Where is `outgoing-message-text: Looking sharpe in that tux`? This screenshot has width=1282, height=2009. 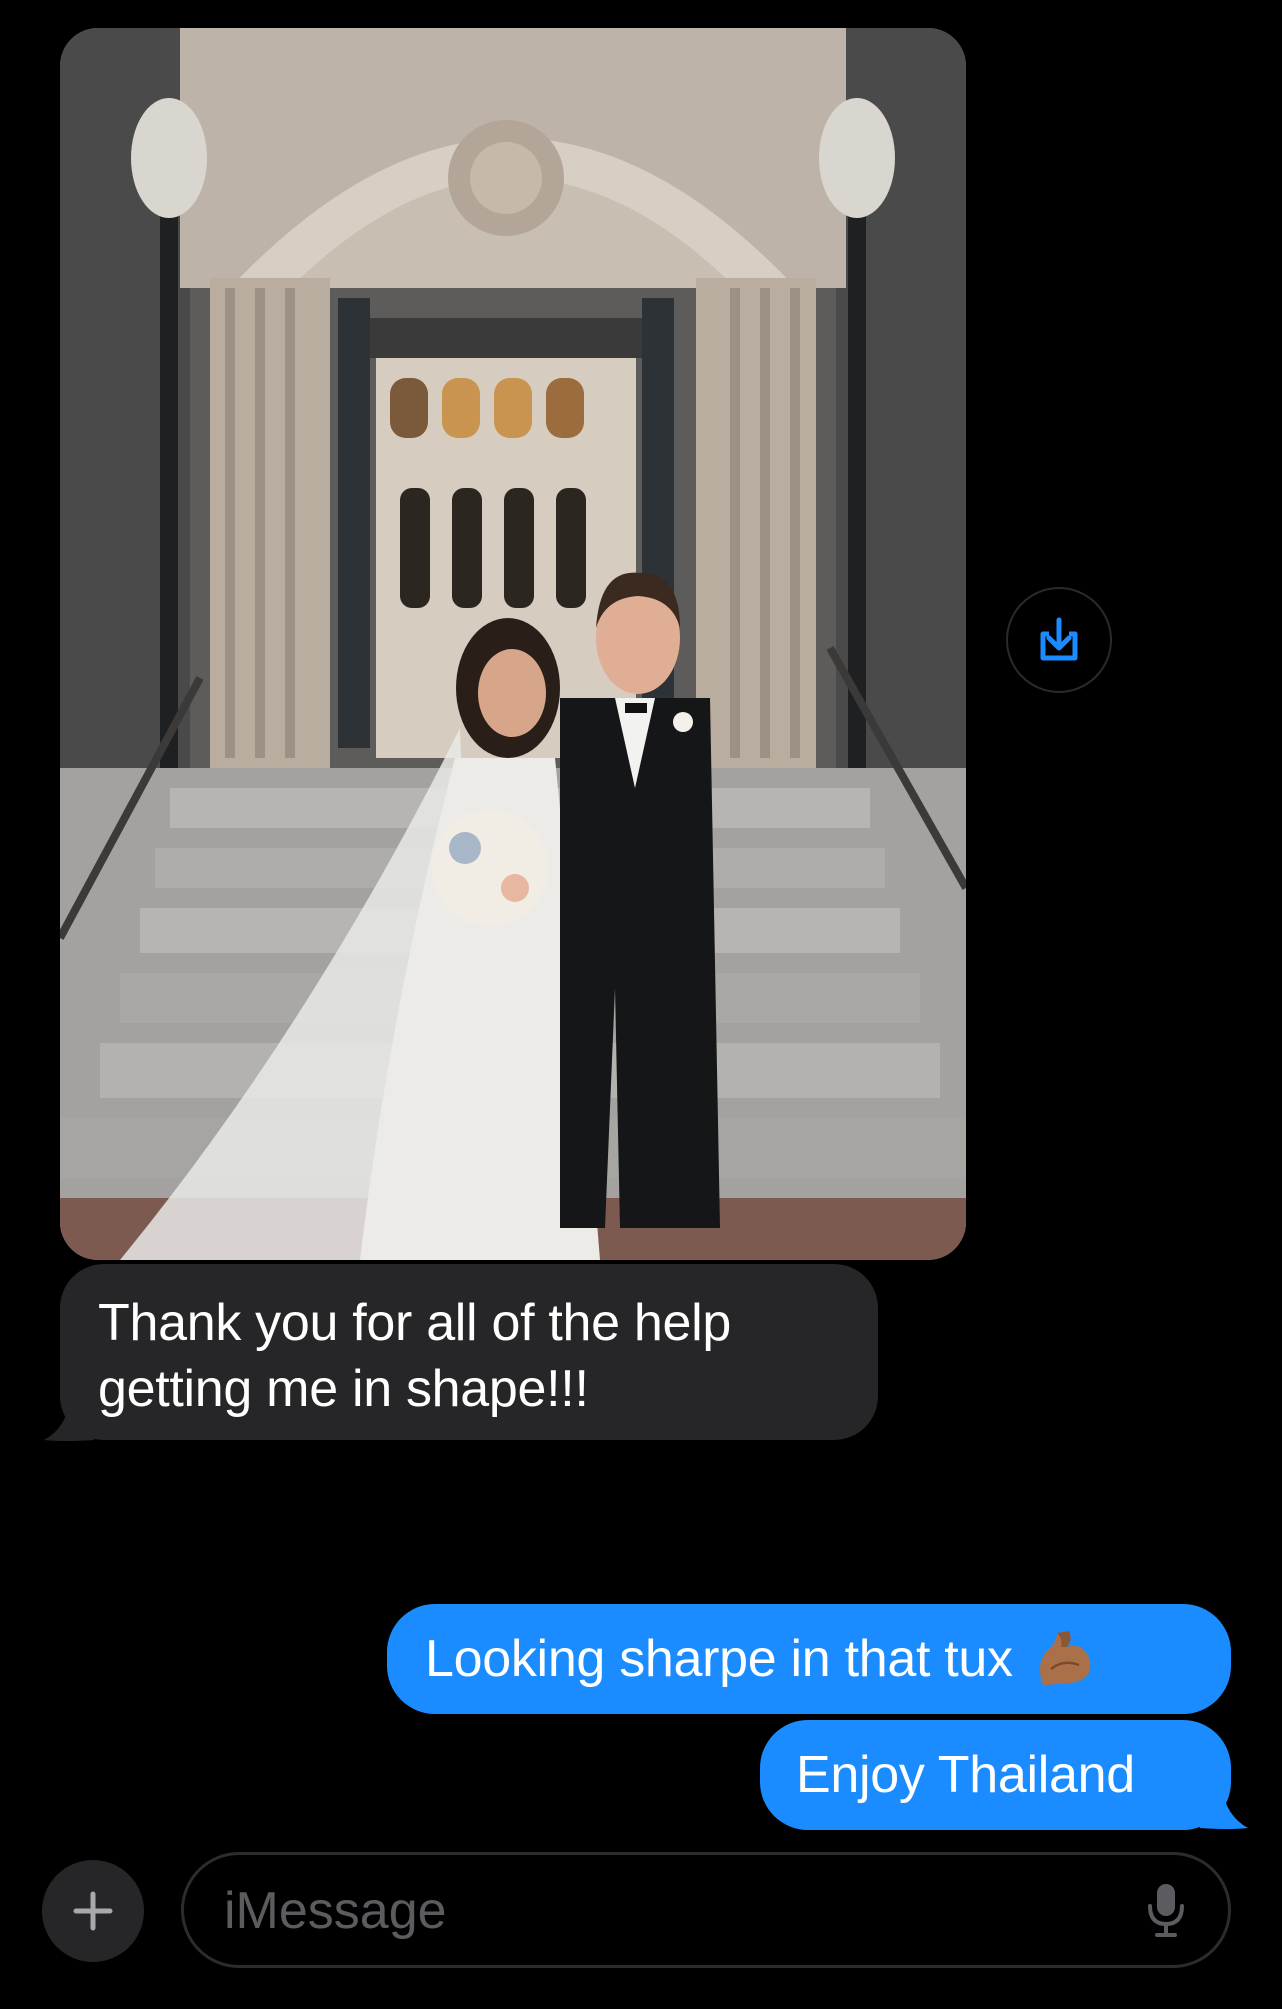
outgoing-message-text: Looking sharpe in that tux is located at coordinates (719, 1659).